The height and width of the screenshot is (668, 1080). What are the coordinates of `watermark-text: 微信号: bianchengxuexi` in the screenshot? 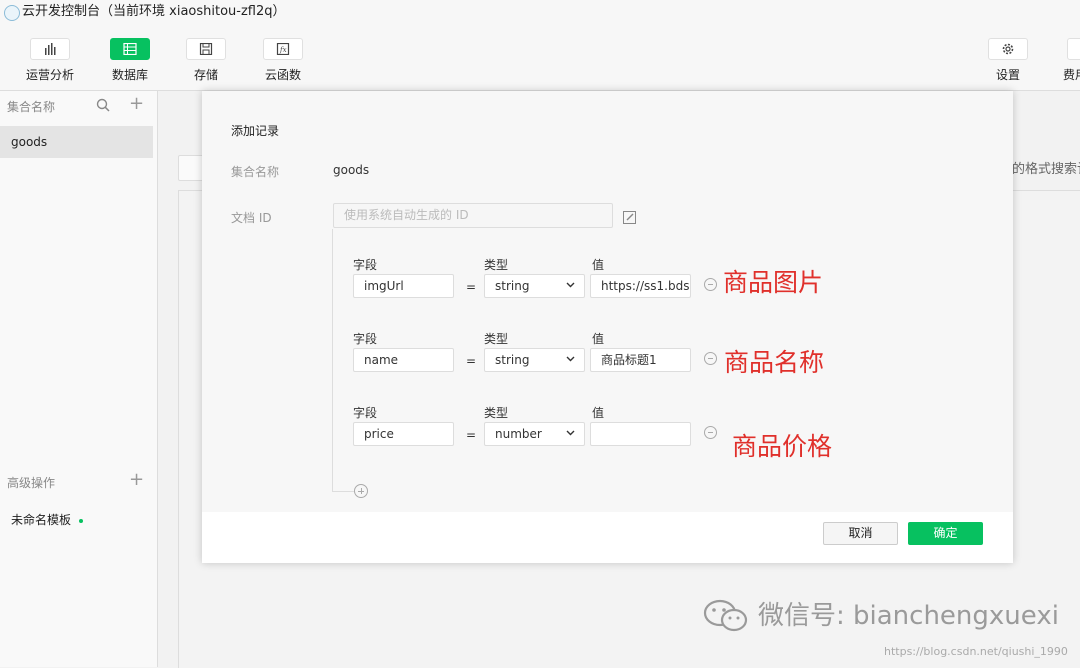 It's located at (908, 616).